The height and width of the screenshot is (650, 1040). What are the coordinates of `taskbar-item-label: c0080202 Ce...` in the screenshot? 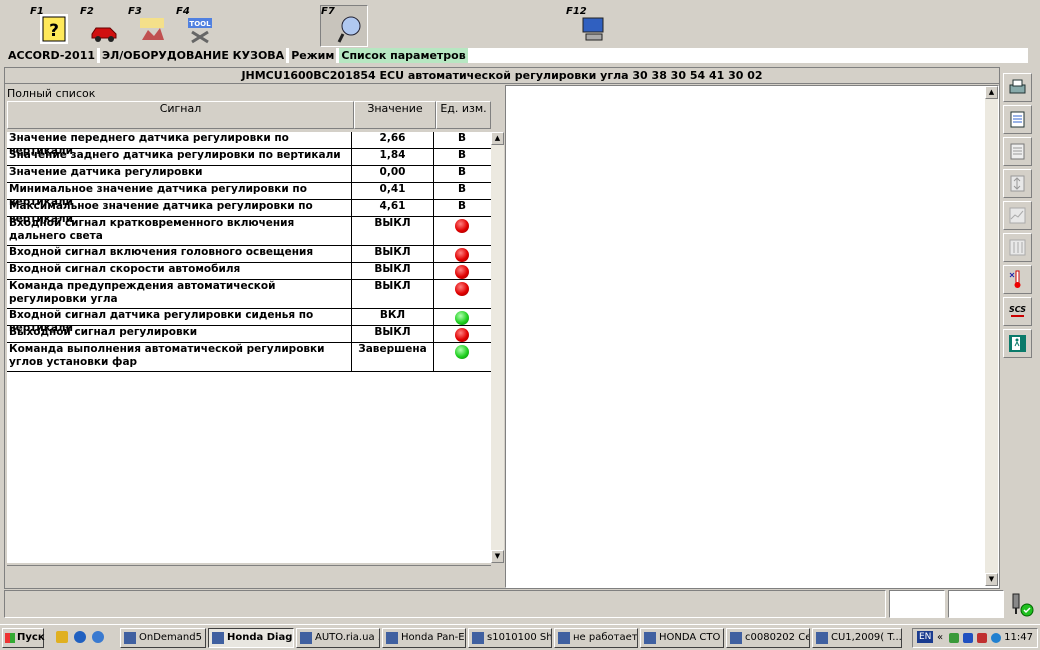 It's located at (777, 637).